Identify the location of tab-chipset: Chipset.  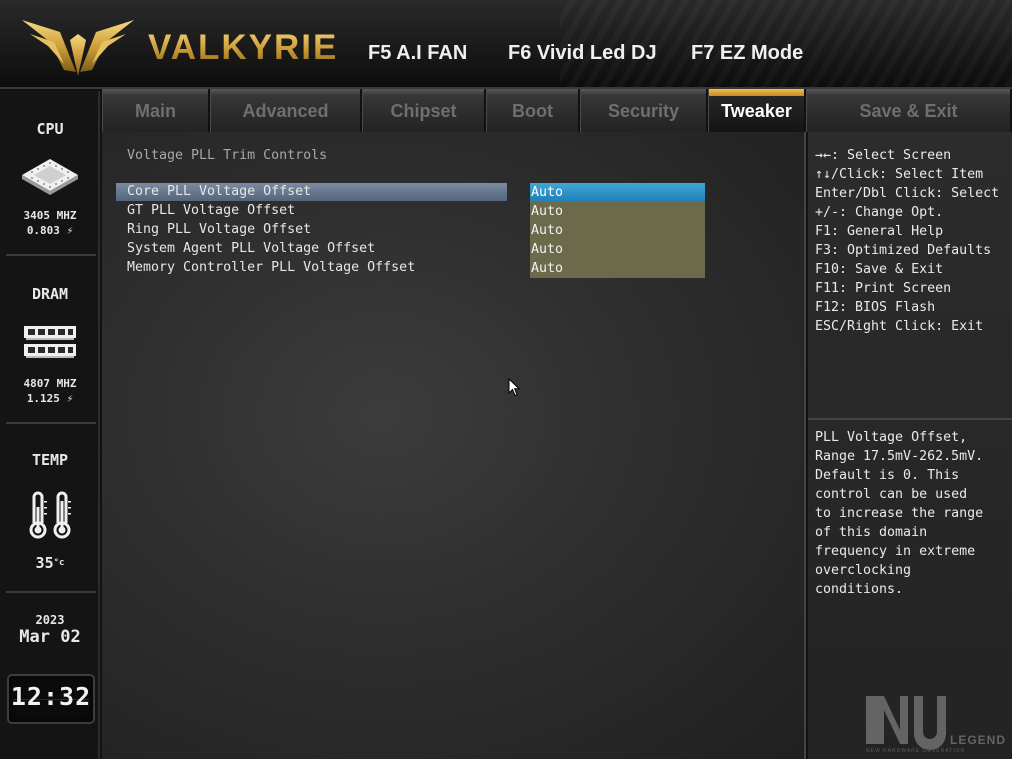
(424, 110).